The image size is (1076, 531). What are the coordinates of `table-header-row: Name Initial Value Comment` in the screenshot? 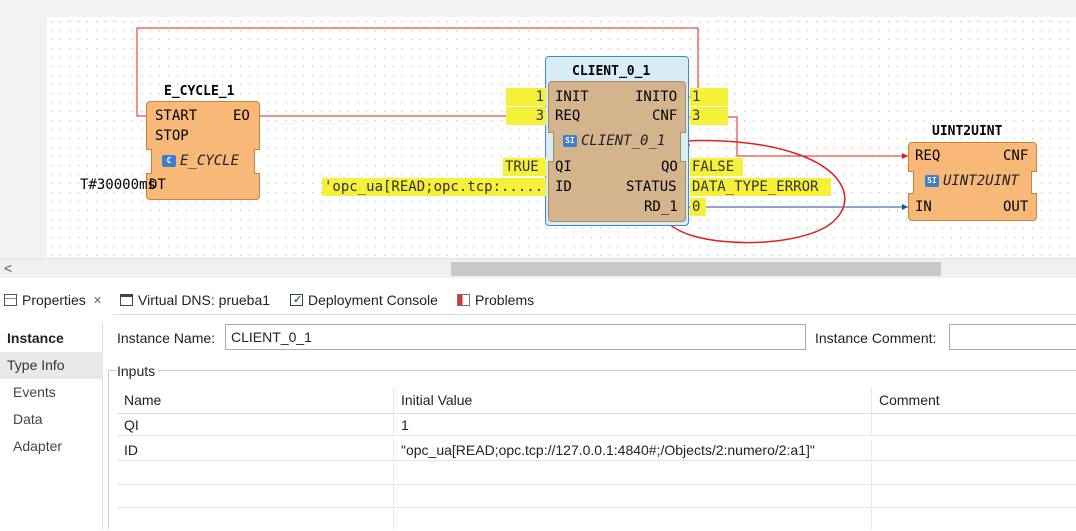 It's located at (596, 400).